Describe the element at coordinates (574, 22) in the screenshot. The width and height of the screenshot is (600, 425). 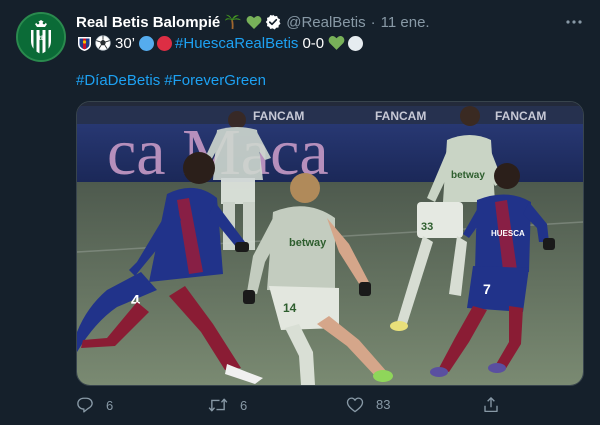
I see `more-options-icon` at that location.